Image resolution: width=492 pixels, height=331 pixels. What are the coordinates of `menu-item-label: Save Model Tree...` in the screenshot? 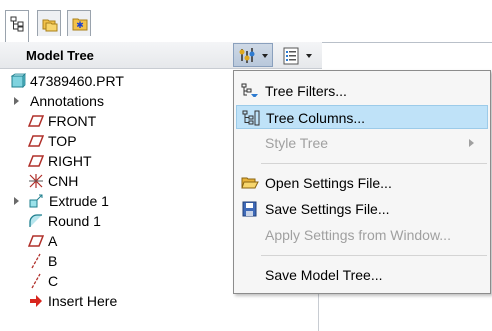 It's located at (324, 275).